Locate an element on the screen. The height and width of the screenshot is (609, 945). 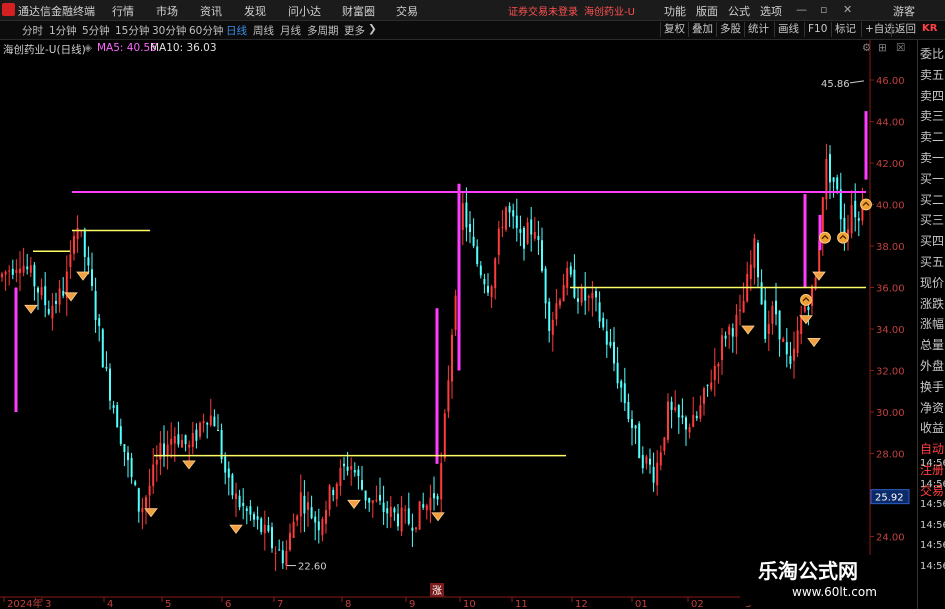
period-60min: 60分钟 is located at coordinates (206, 30).